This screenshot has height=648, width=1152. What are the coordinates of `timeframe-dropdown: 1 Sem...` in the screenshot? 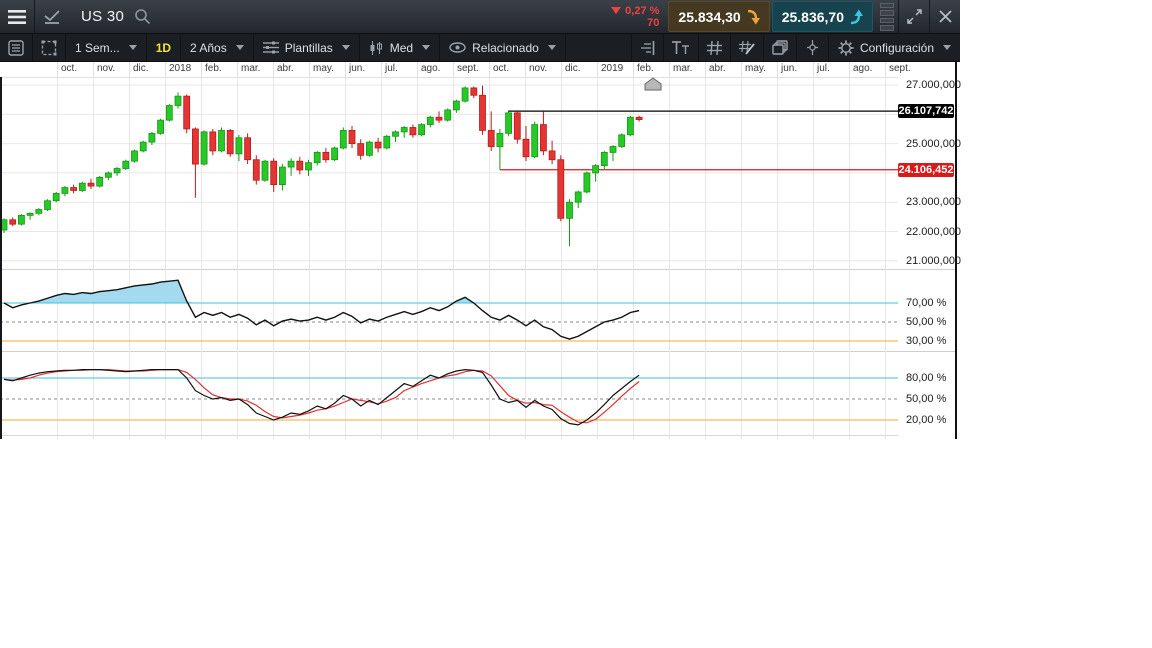 It's located at (106, 47).